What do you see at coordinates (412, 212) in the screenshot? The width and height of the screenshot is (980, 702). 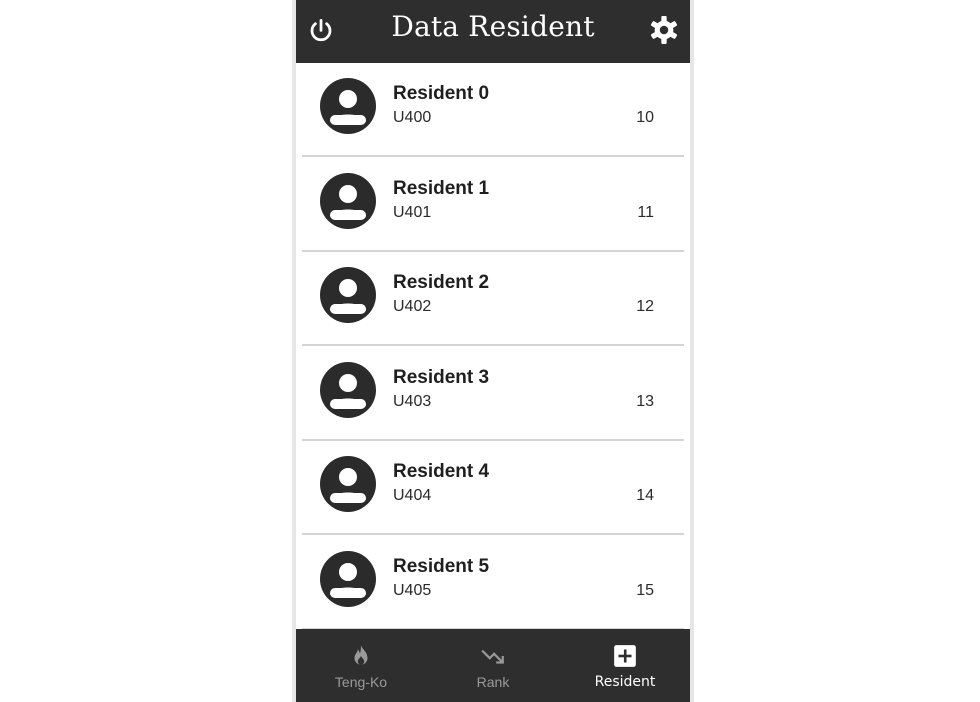 I see `resident-code: U401` at bounding box center [412, 212].